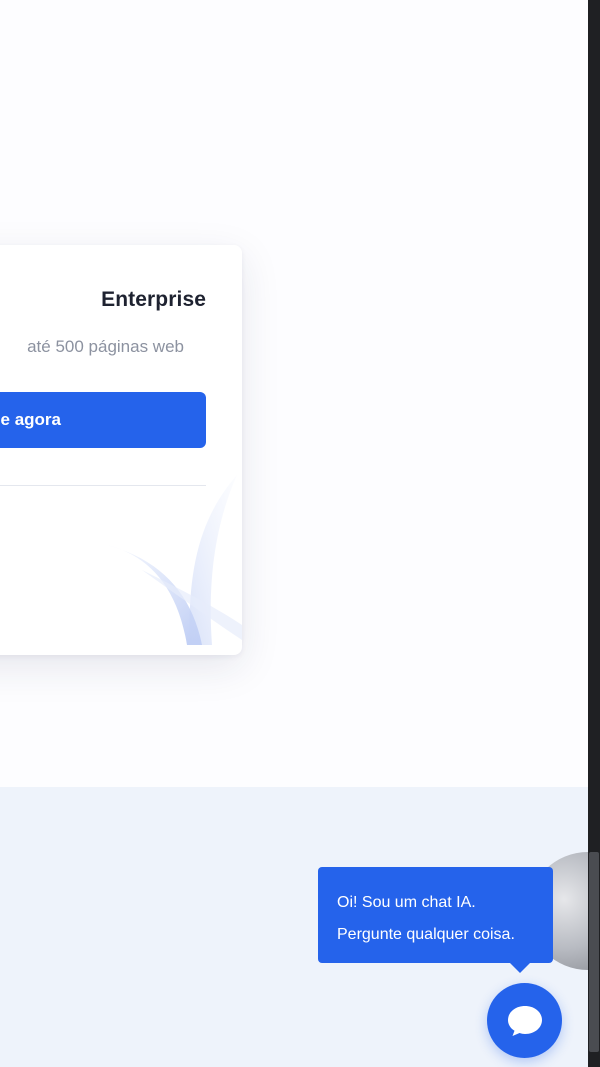  What do you see at coordinates (406, 902) in the screenshot?
I see `chat-greeting-line: Oi! Sou um chat IA.` at bounding box center [406, 902].